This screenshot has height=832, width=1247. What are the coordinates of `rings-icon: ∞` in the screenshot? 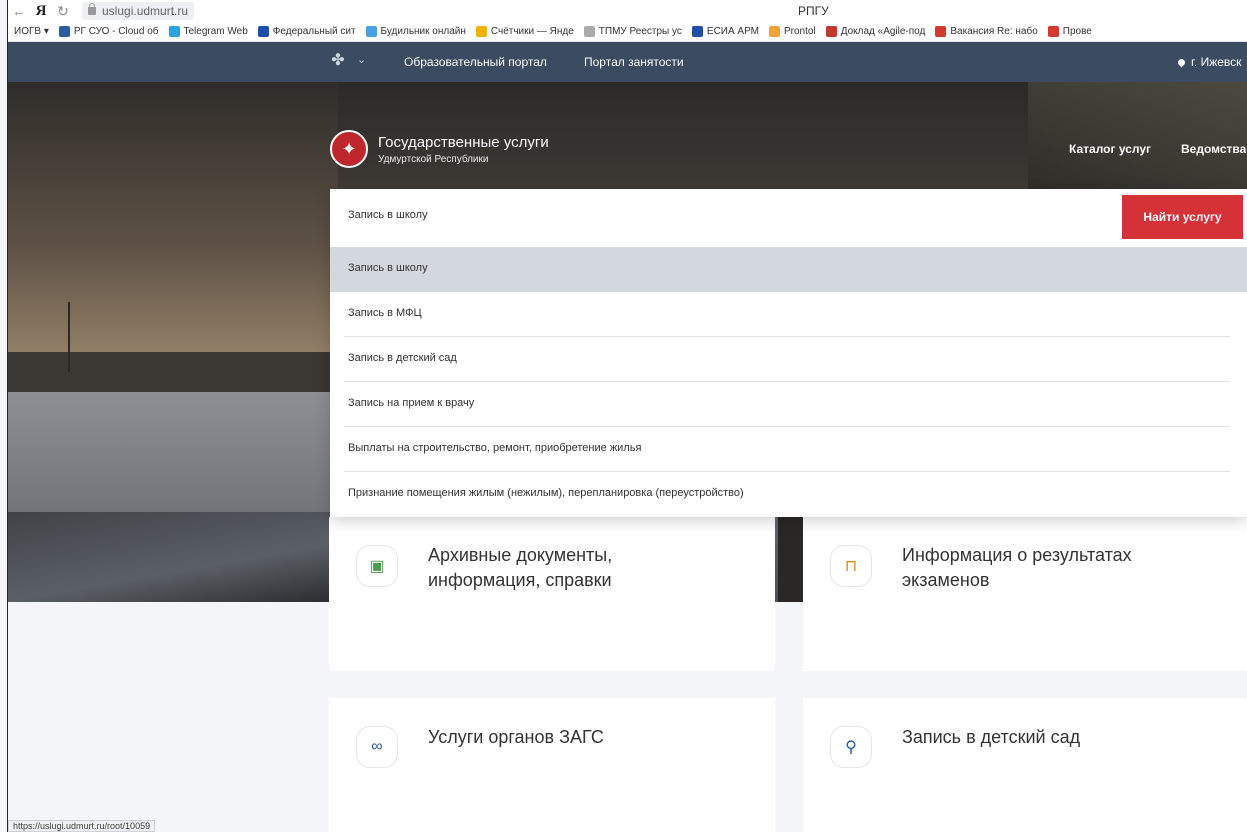 It's located at (377, 747).